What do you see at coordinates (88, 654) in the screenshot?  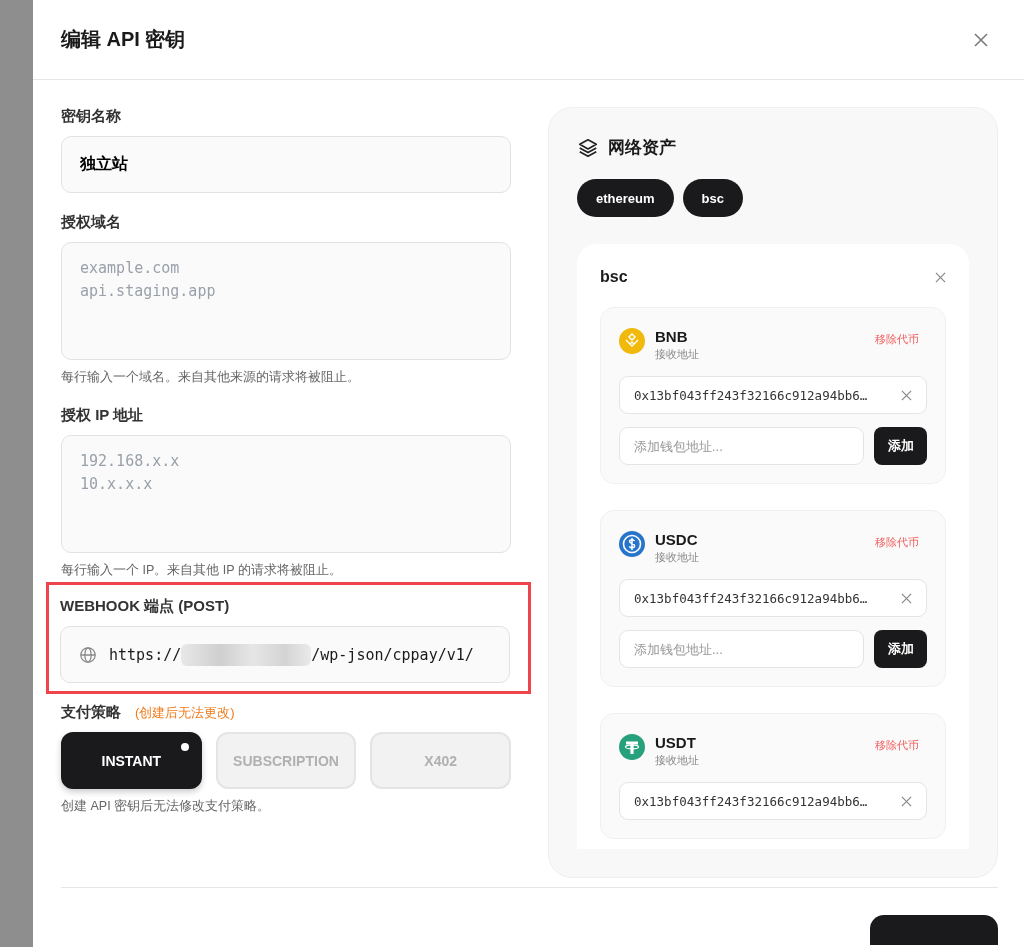 I see `globe-icon` at bounding box center [88, 654].